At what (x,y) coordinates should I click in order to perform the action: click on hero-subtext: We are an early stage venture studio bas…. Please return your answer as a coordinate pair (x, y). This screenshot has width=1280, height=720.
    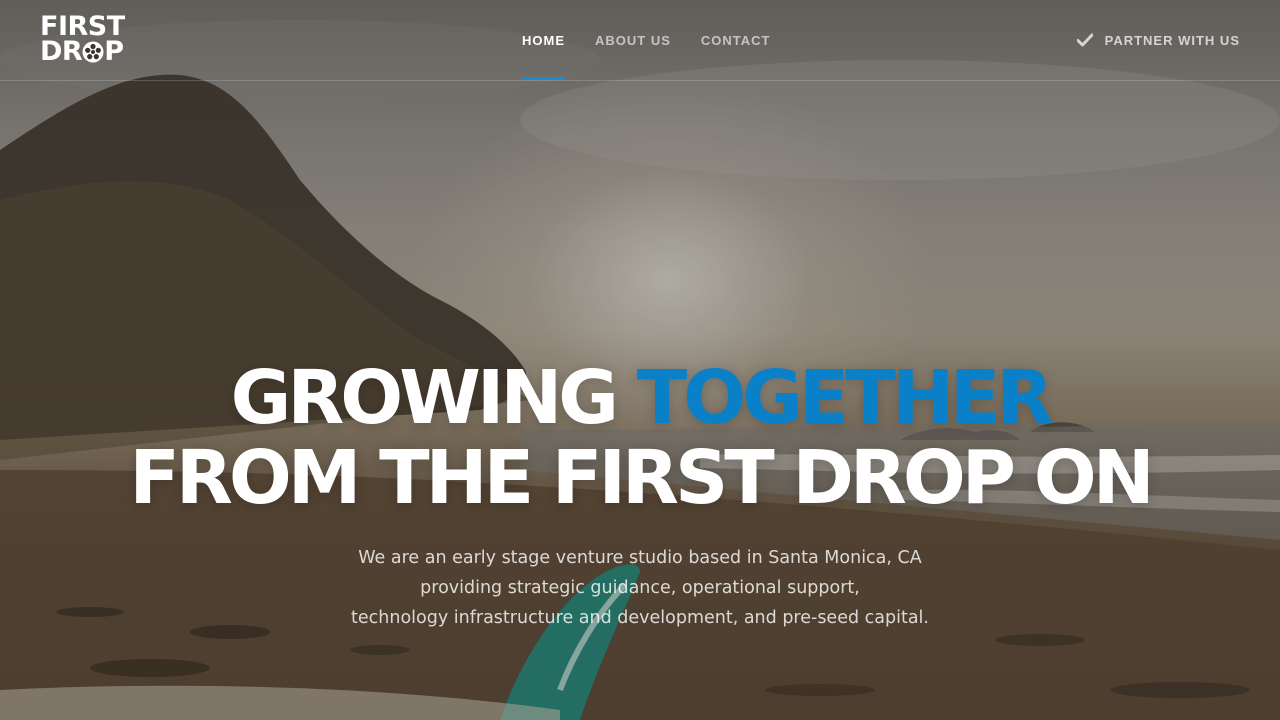
    Looking at the image, I should click on (640, 588).